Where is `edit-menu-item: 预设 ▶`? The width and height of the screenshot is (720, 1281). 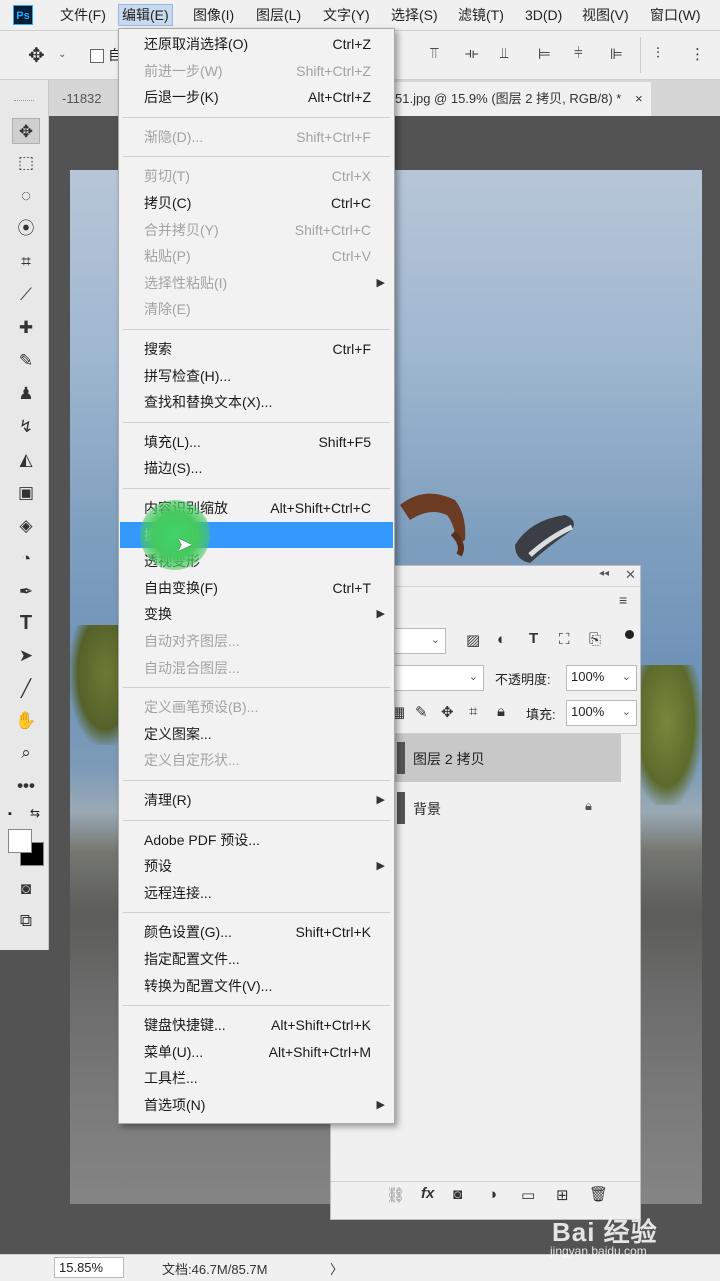
edit-menu-item: 预设 ▶ is located at coordinates (256, 866).